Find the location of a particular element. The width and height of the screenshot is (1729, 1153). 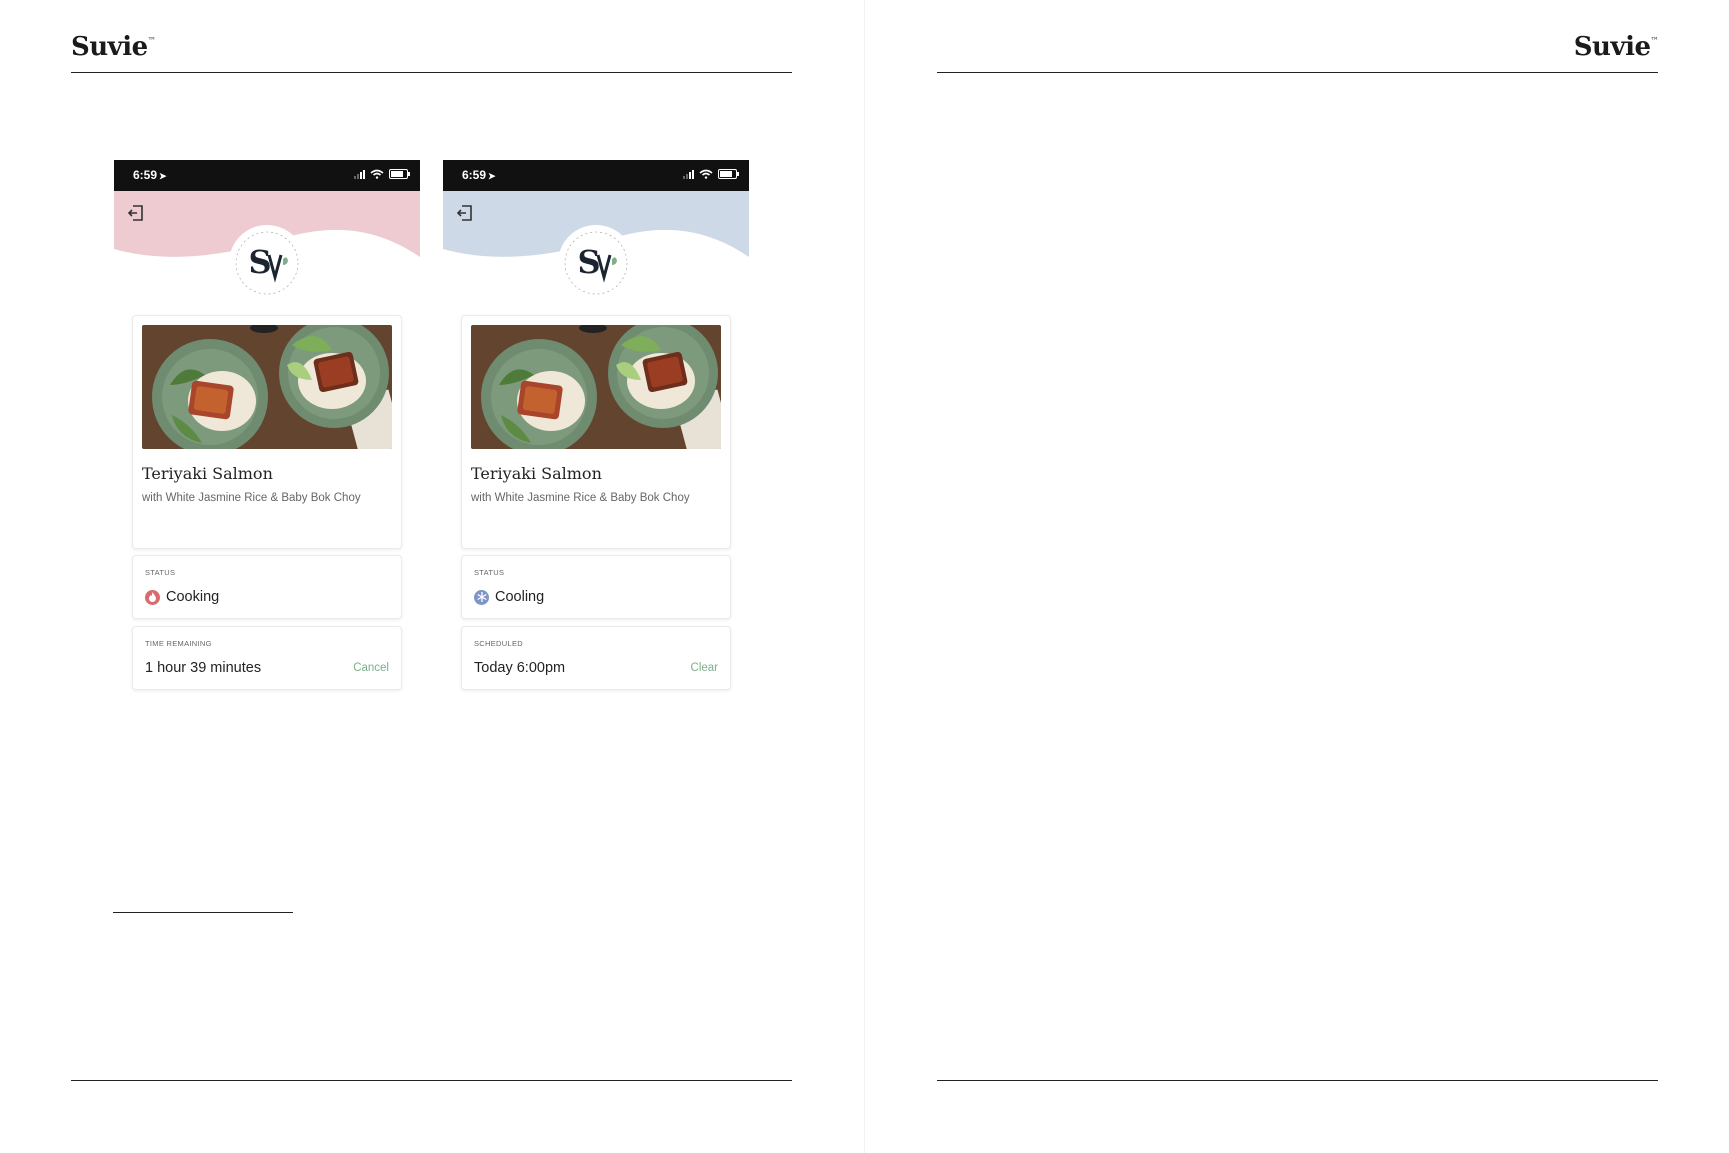

status-card: STATUS Cooling is located at coordinates (596, 587).